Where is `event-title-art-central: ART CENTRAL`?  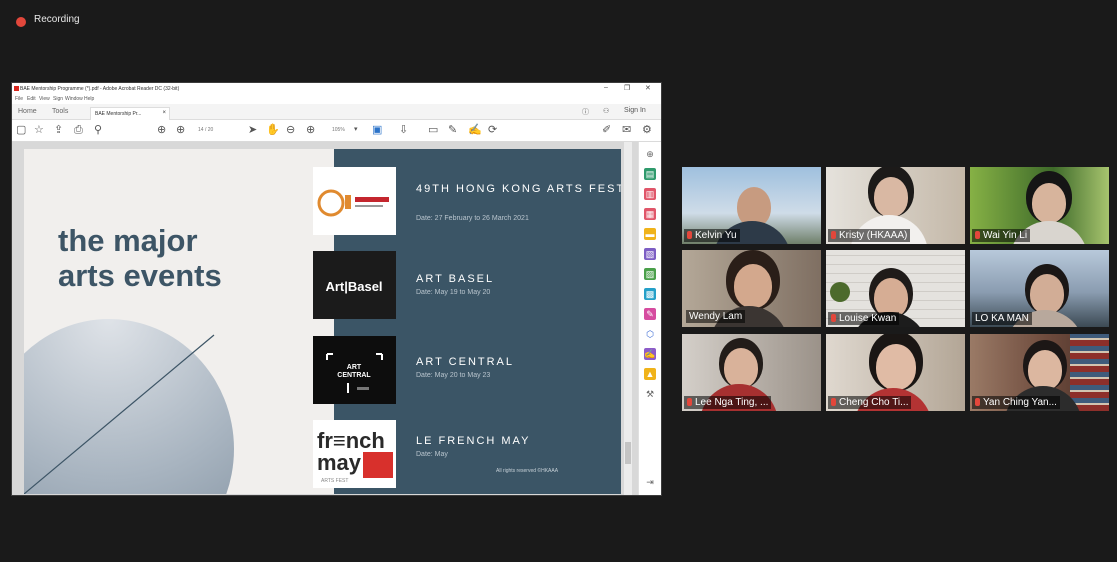 event-title-art-central: ART CENTRAL is located at coordinates (465, 362).